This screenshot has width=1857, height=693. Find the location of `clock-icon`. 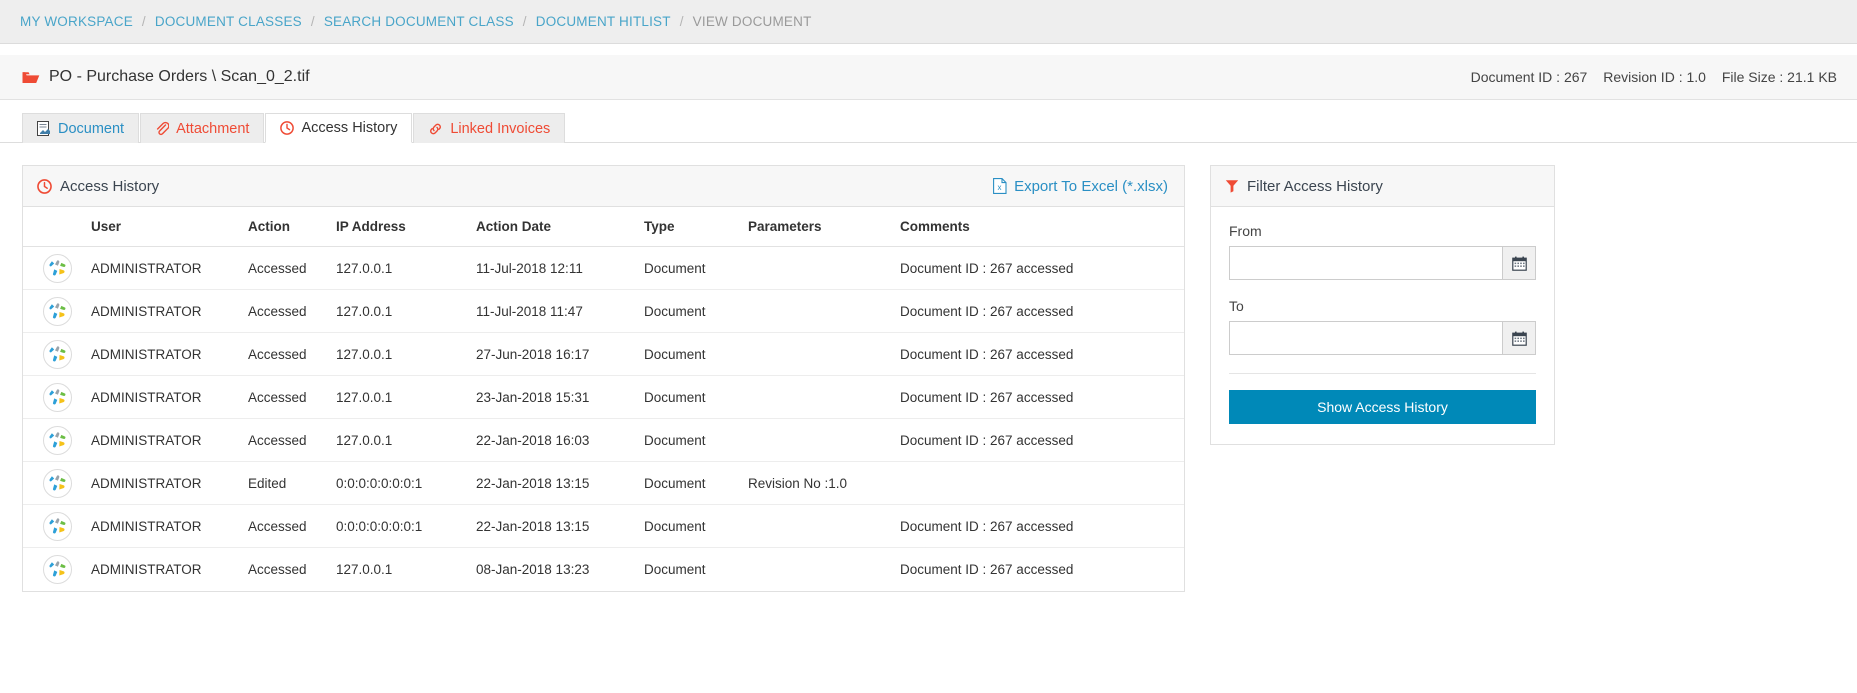

clock-icon is located at coordinates (44, 186).